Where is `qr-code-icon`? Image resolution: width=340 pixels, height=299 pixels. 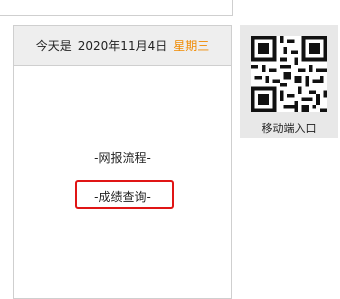 qr-code-icon is located at coordinates (289, 74).